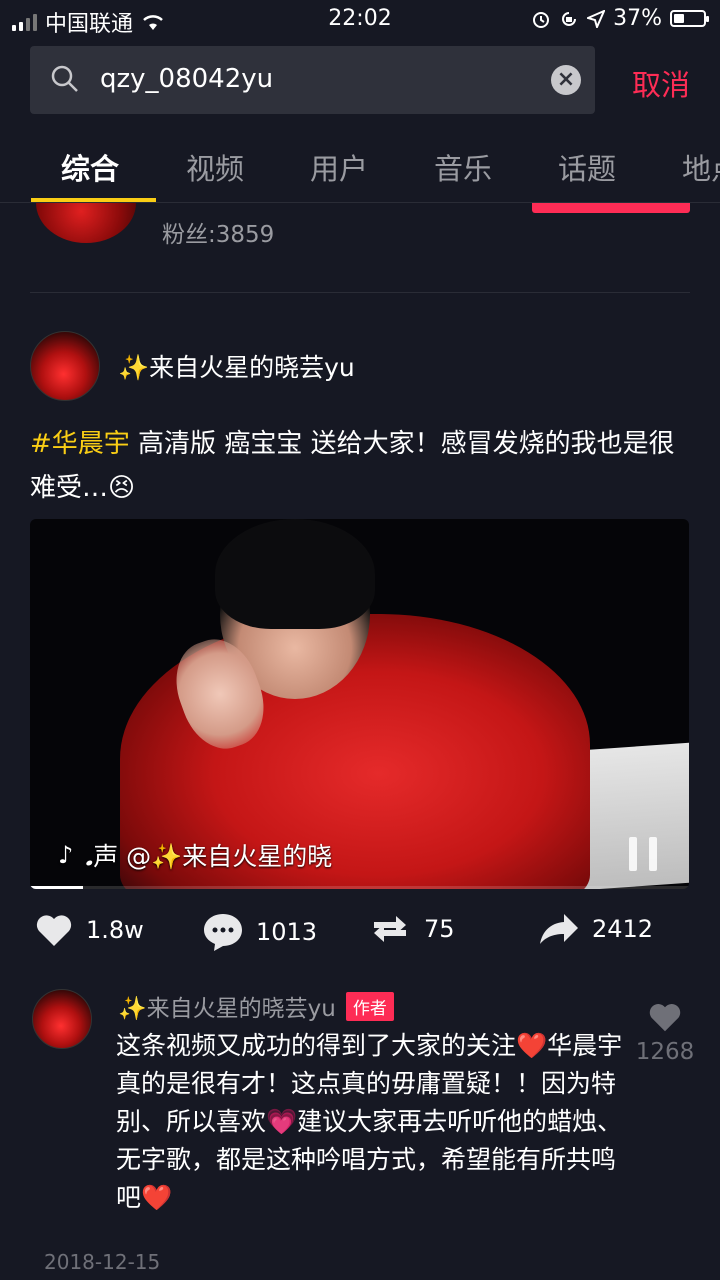 This screenshot has height=1280, width=720. What do you see at coordinates (665, 1052) in the screenshot?
I see `comment-like-count: 1268` at bounding box center [665, 1052].